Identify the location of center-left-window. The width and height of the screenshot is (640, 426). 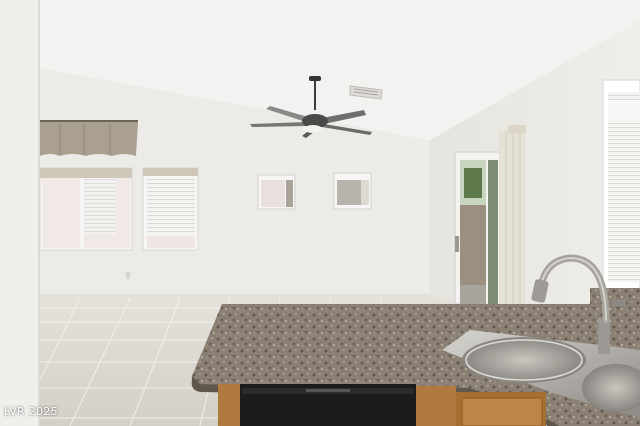
(170, 209).